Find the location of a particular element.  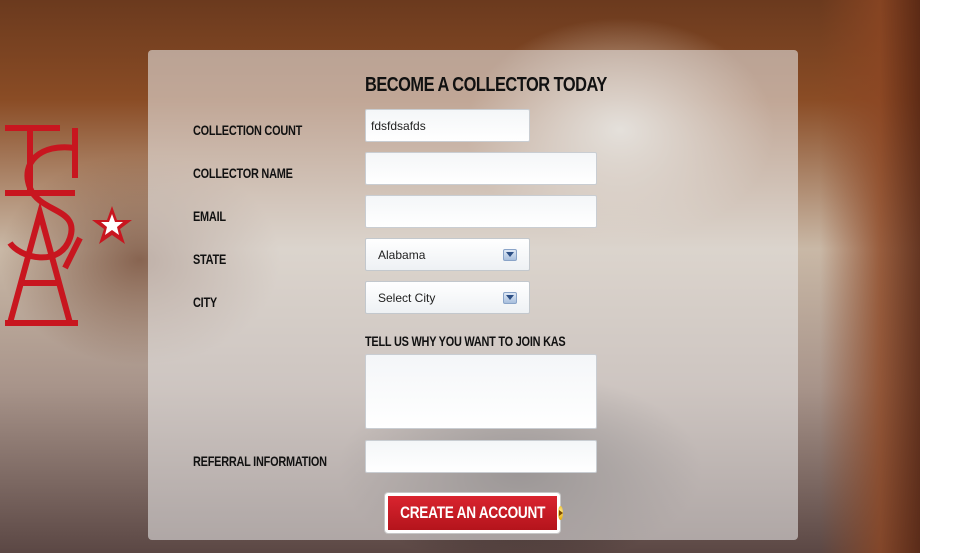

arrow-right-circle-icon is located at coordinates (560, 513).